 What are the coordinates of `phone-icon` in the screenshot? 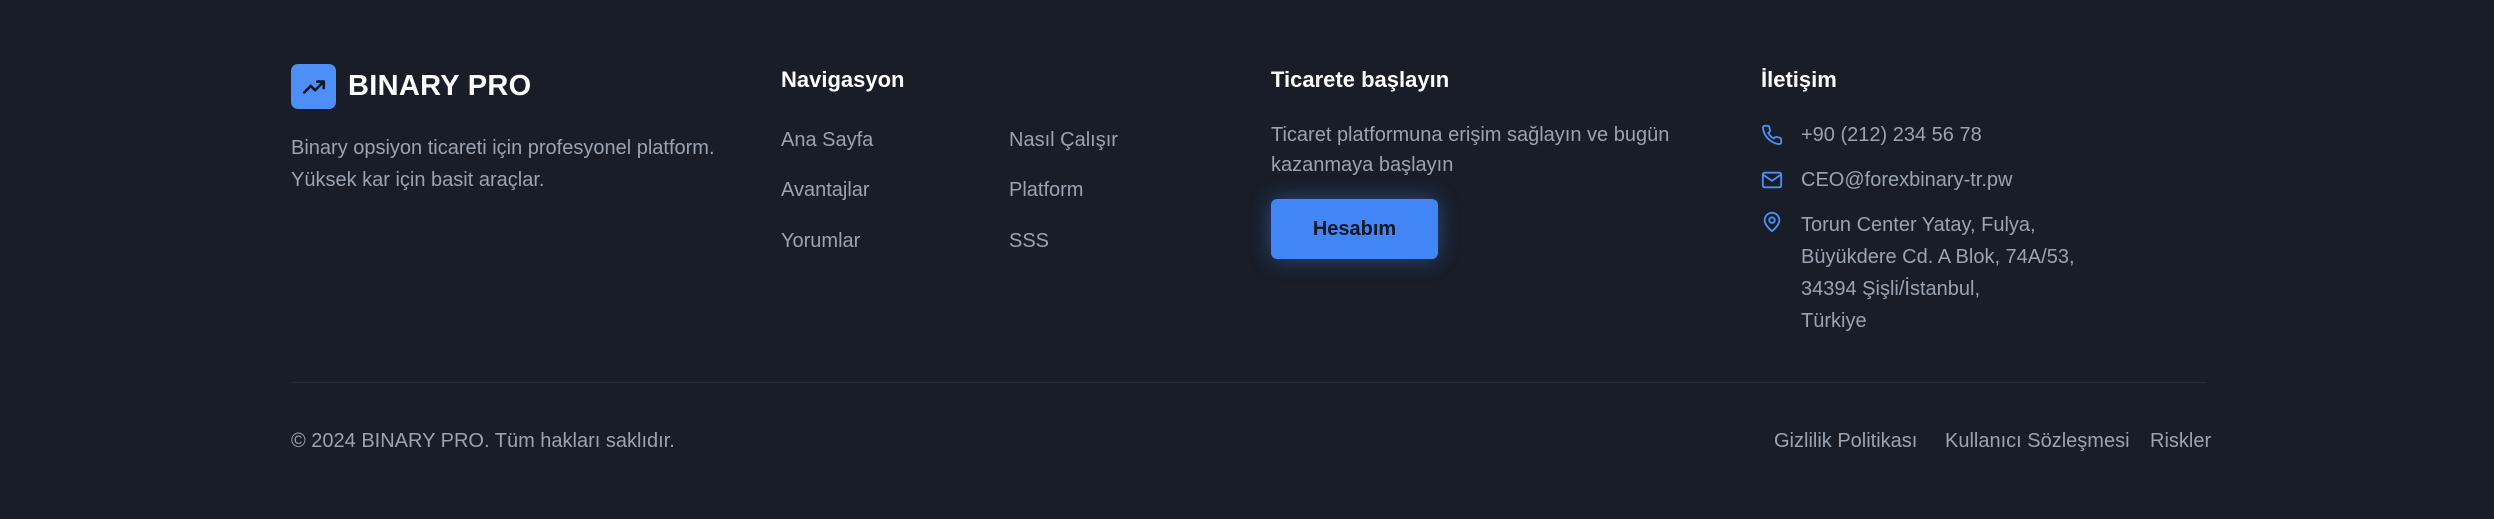 It's located at (1772, 134).